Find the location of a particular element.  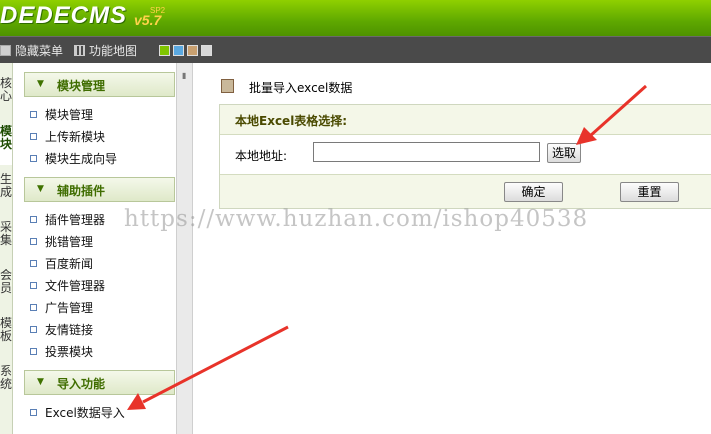

red-arrow-icon-excel-import is located at coordinates (208, 367).